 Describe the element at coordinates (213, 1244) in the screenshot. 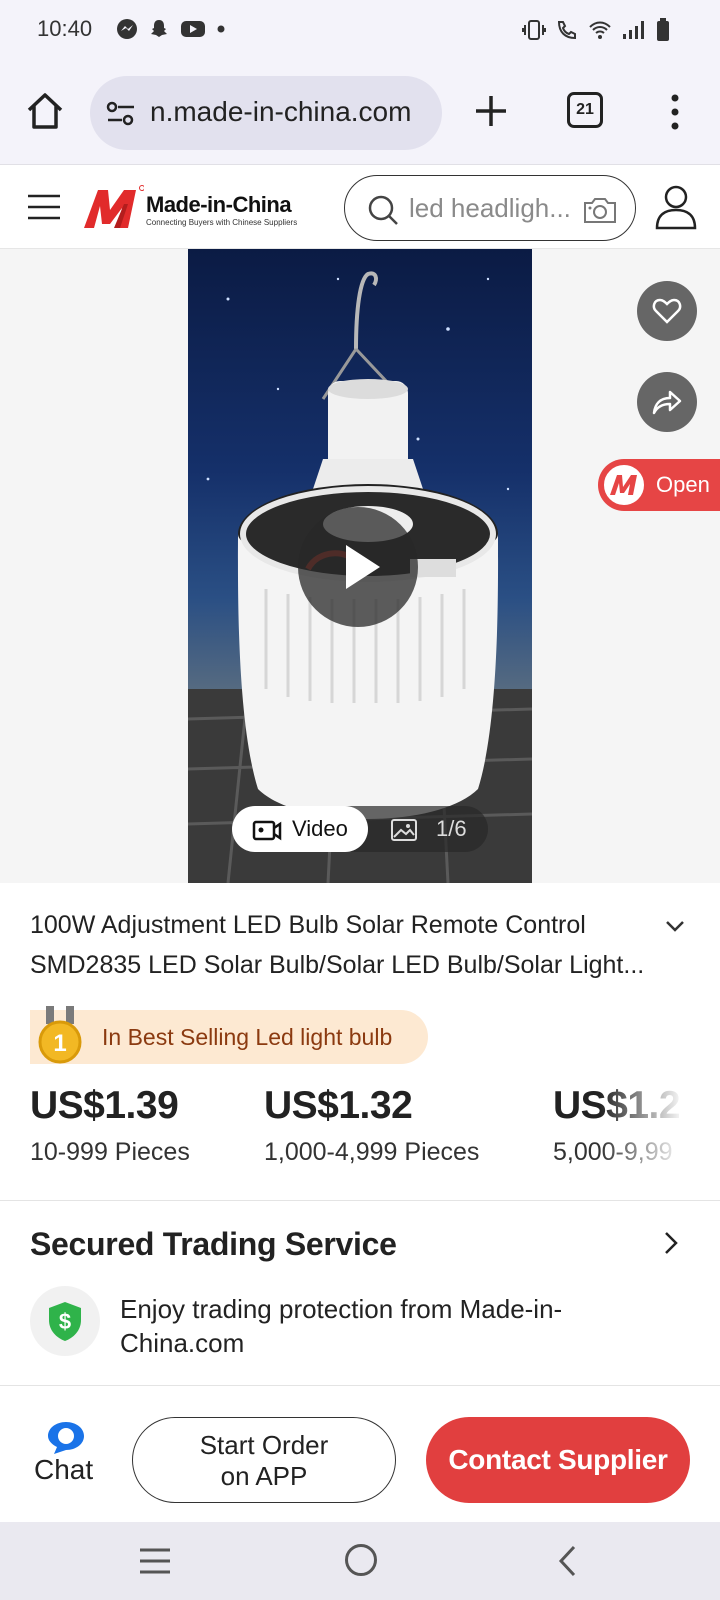

I see `secured-trading-title: Secured Trading Service` at that location.